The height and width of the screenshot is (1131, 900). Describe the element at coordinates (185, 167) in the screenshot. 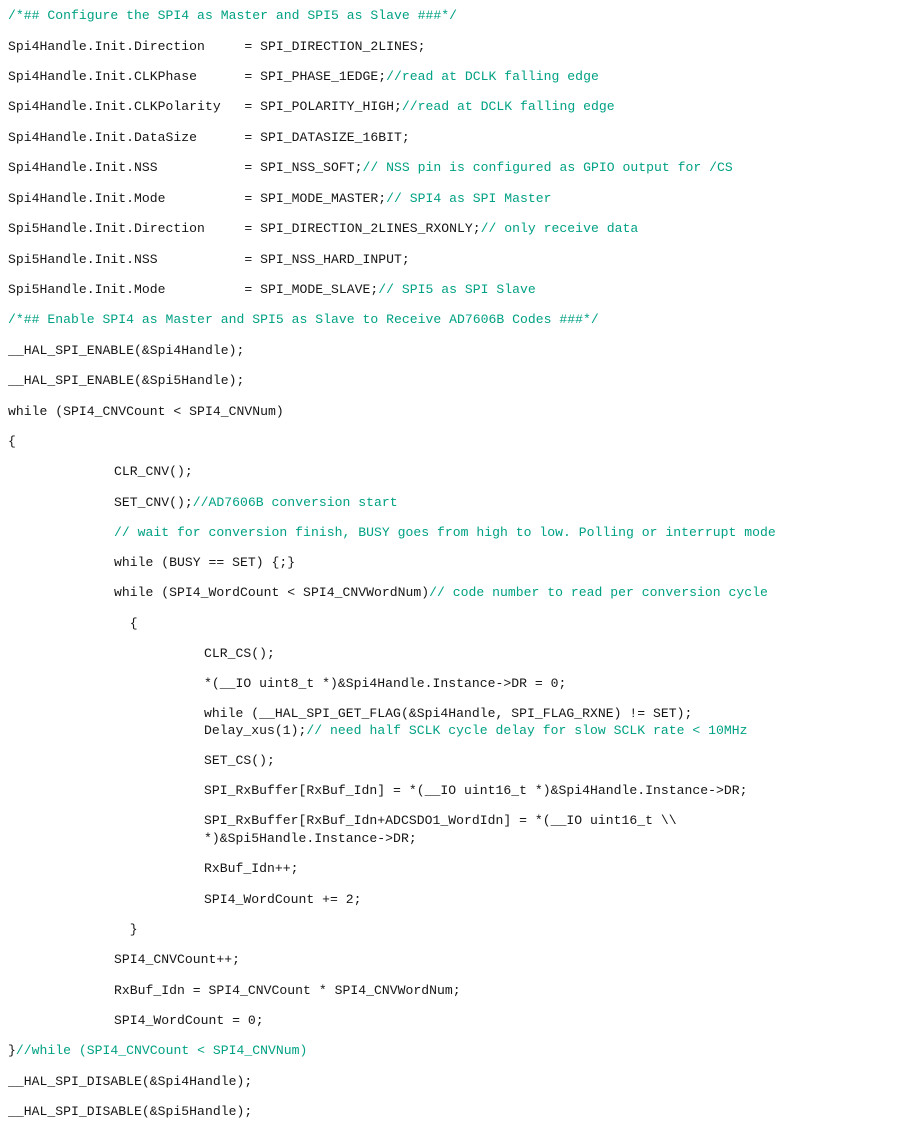

I see `code-token: Spi4Handle.Init.NSS = SPI_NSS_SOFT;` at that location.